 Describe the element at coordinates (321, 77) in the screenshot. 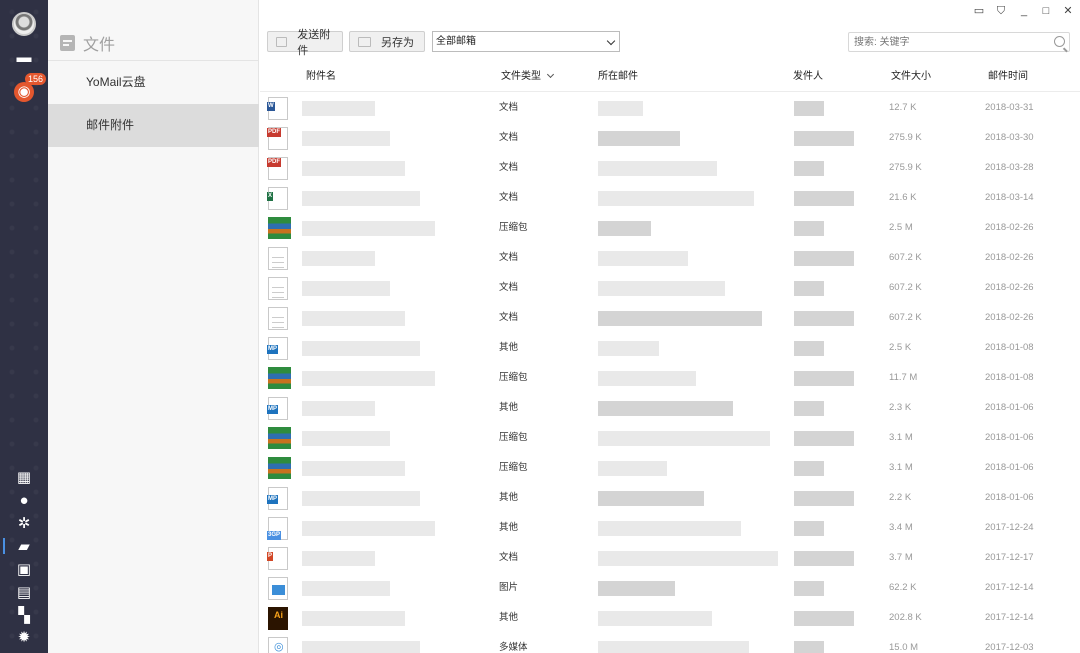

I see `col-header-name: 附件名` at that location.